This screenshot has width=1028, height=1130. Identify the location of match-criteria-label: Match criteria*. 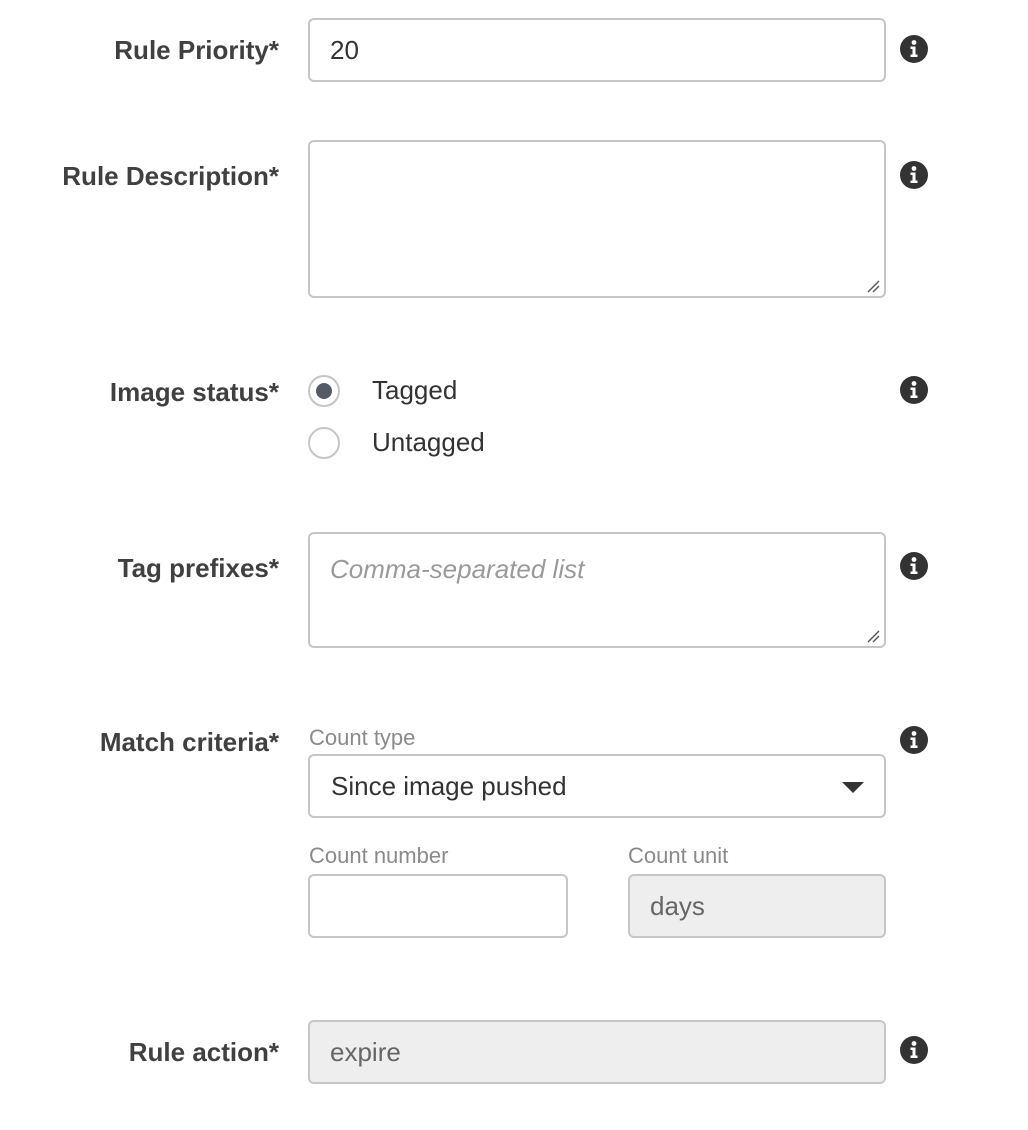
(189, 742).